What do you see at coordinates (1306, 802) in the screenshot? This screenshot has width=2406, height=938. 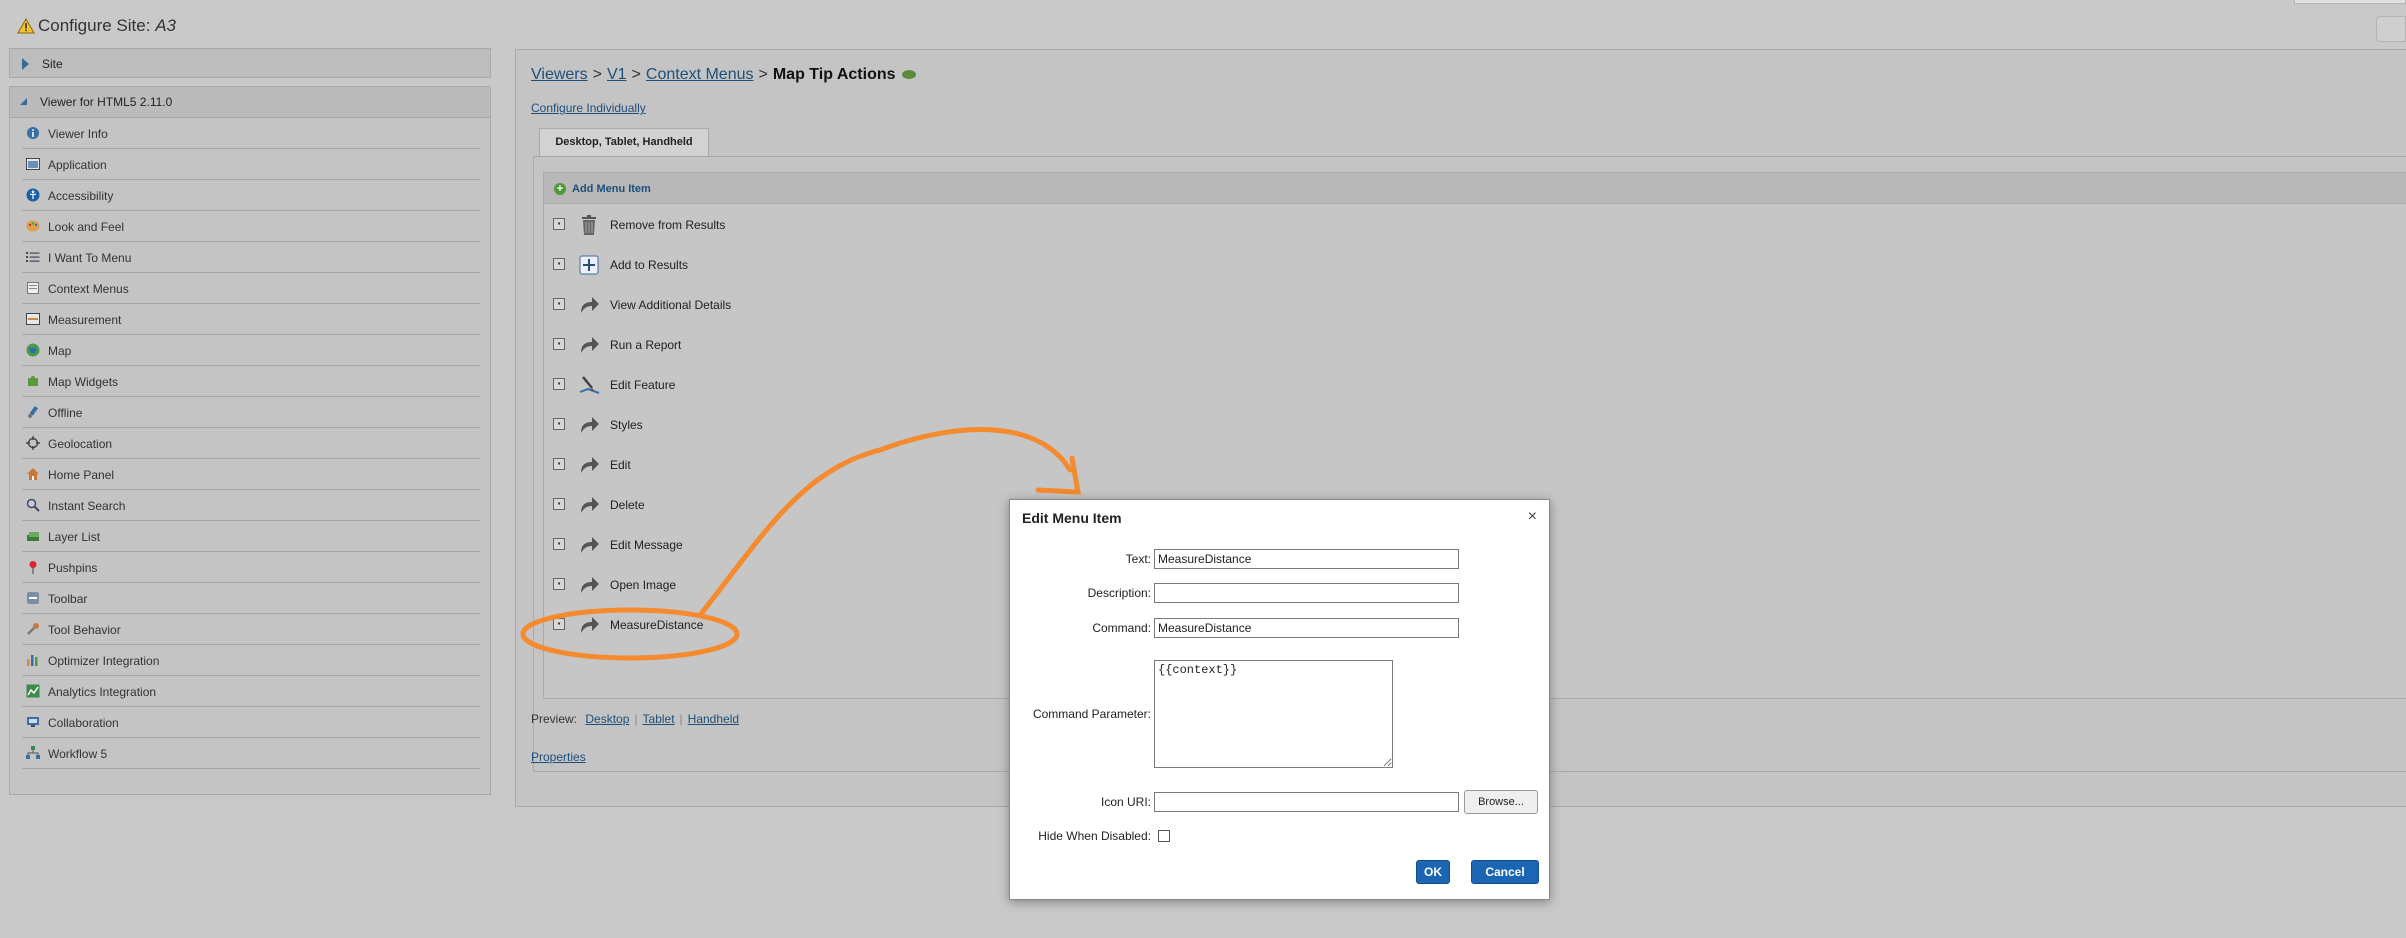 I see `icon-uri-input` at bounding box center [1306, 802].